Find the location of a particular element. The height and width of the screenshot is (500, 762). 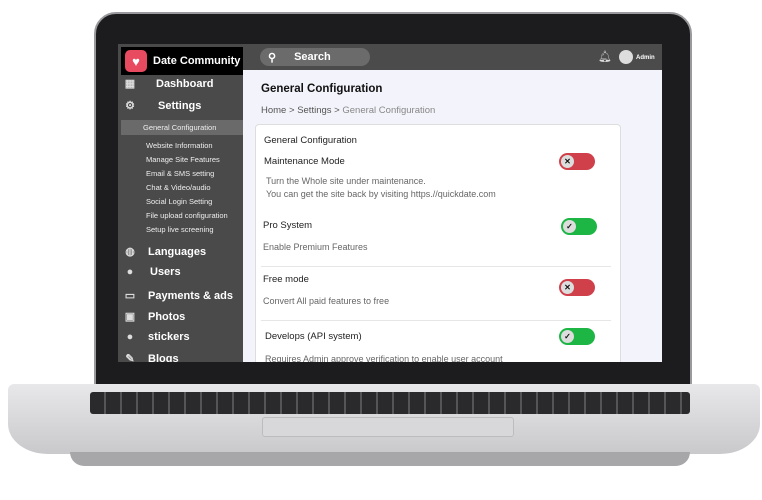

setting-title: Develops (API system) is located at coordinates (313, 336).